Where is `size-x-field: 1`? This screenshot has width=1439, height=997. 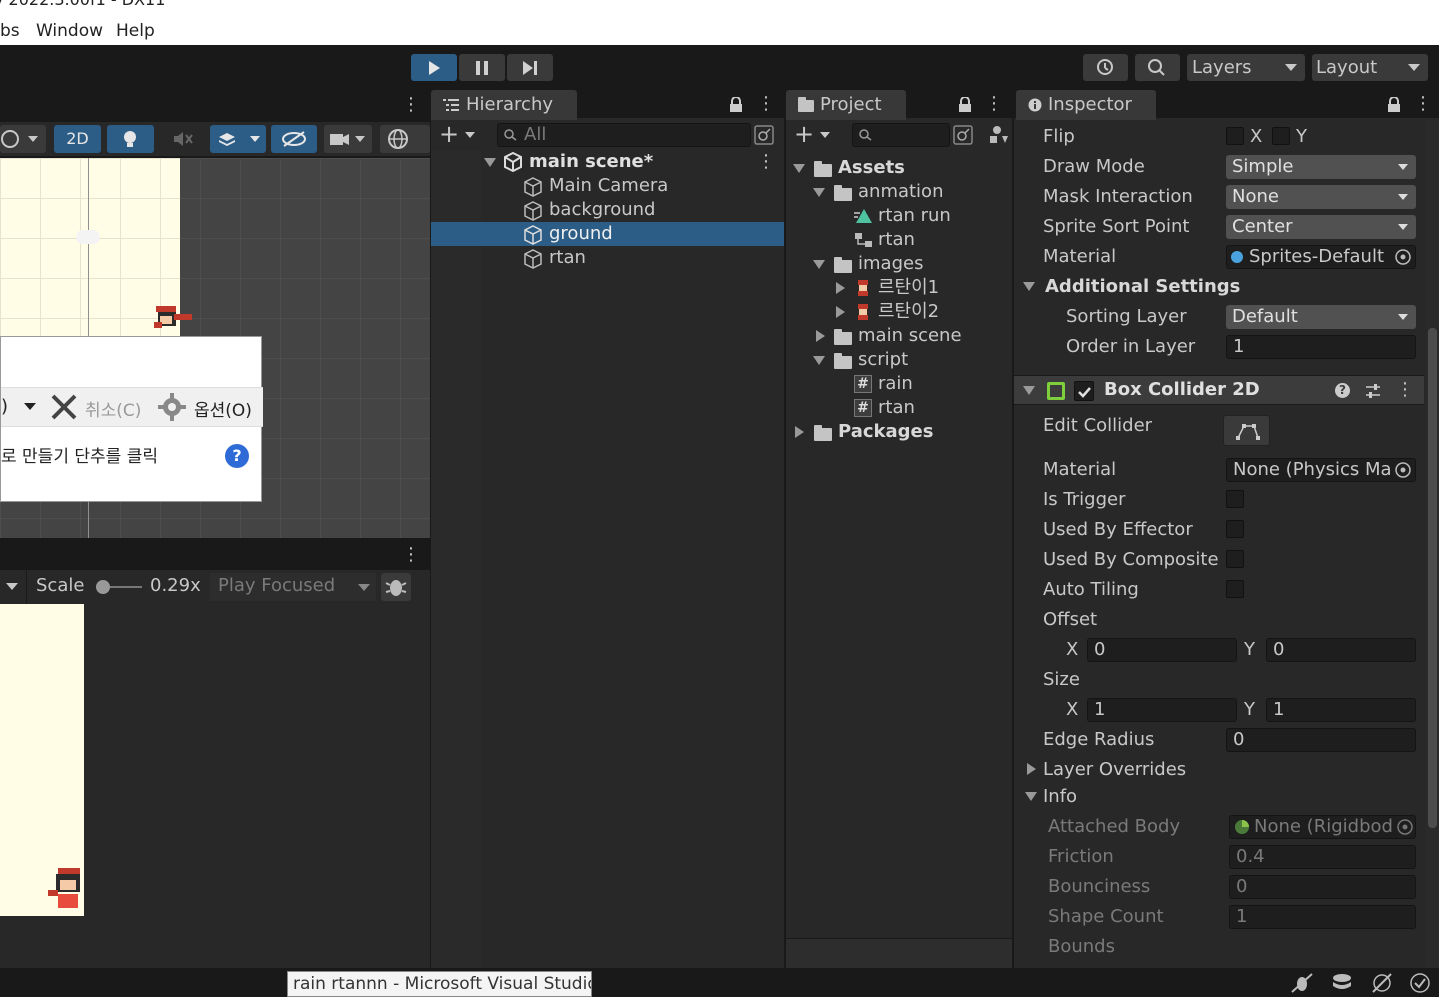
size-x-field: 1 is located at coordinates (1162, 710).